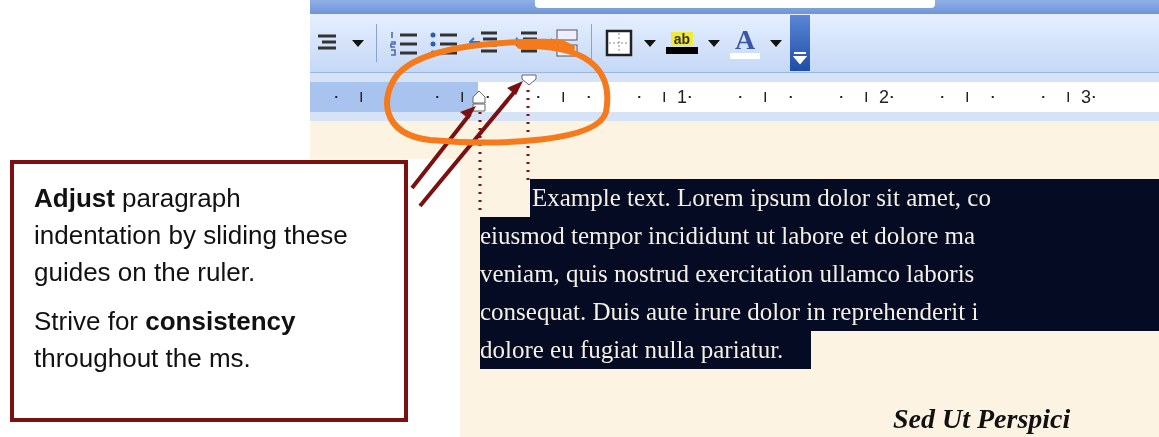 This screenshot has height=437, width=1159. Describe the element at coordinates (800, 57) in the screenshot. I see `chevron-icon` at that location.